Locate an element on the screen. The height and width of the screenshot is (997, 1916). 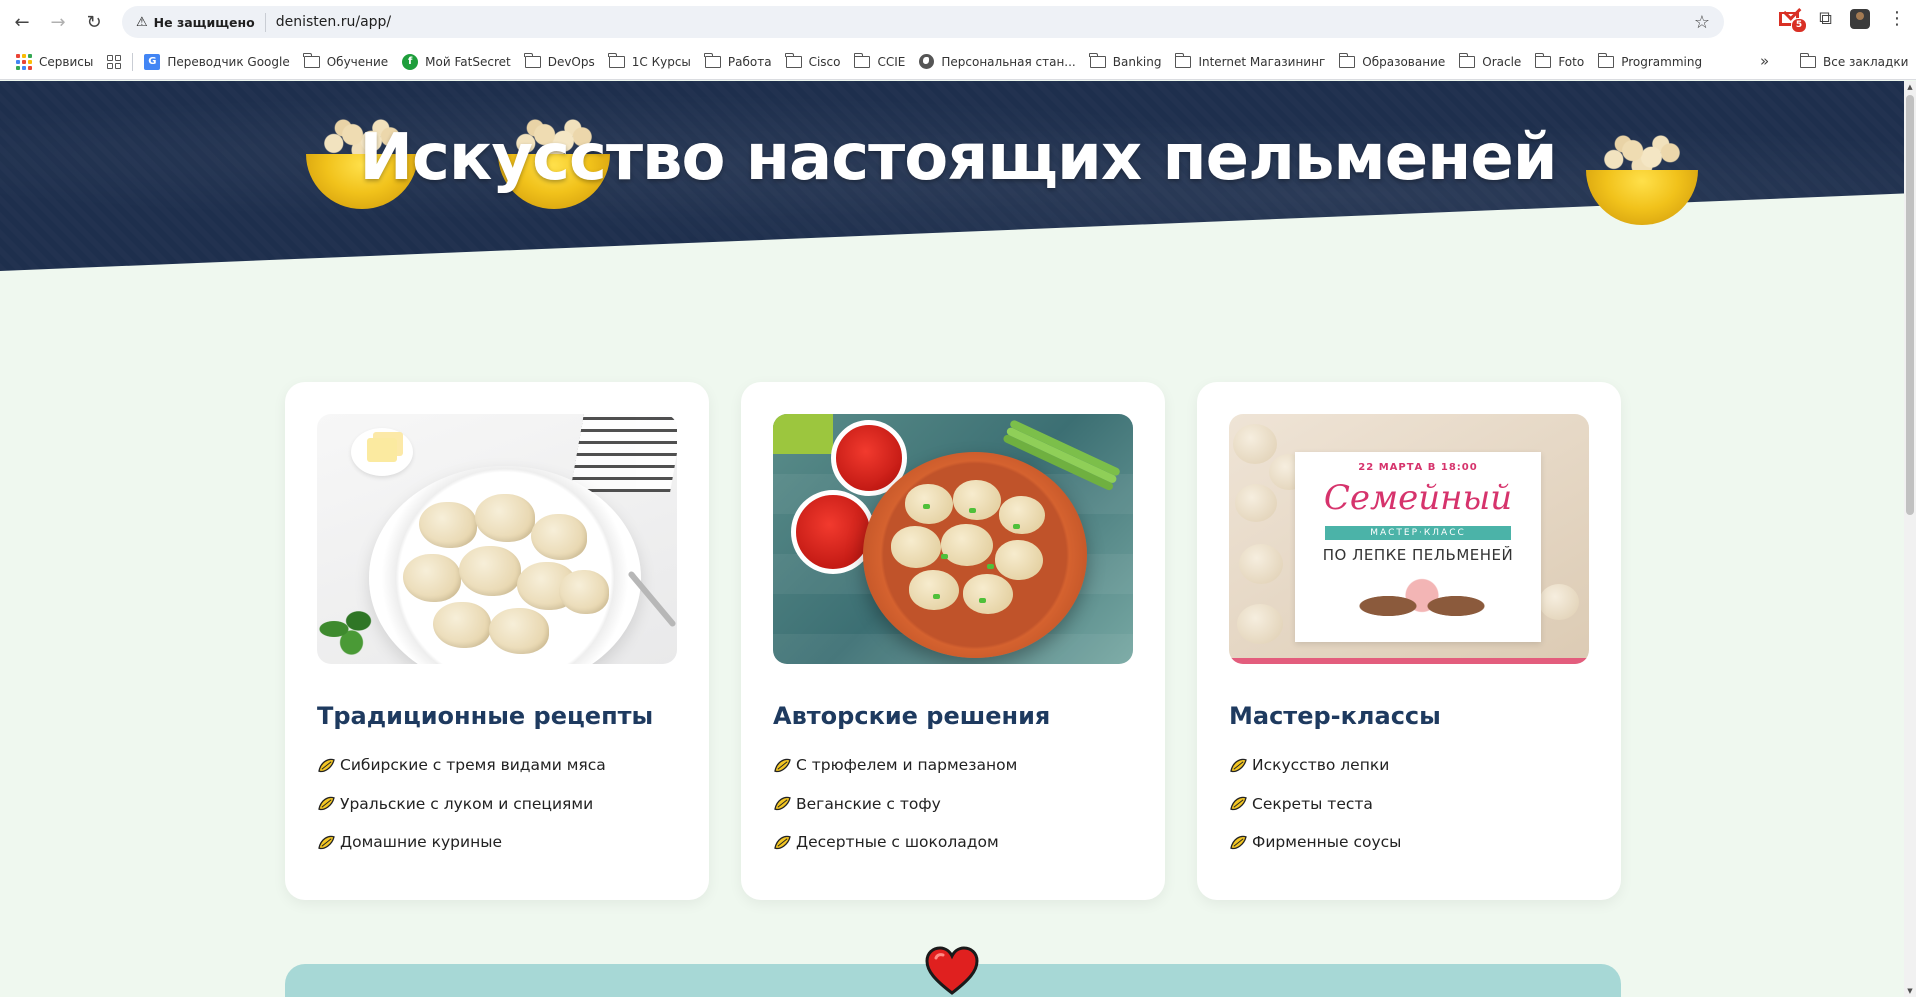
scroll-down-icon: ▼ is located at coordinates (1910, 991).